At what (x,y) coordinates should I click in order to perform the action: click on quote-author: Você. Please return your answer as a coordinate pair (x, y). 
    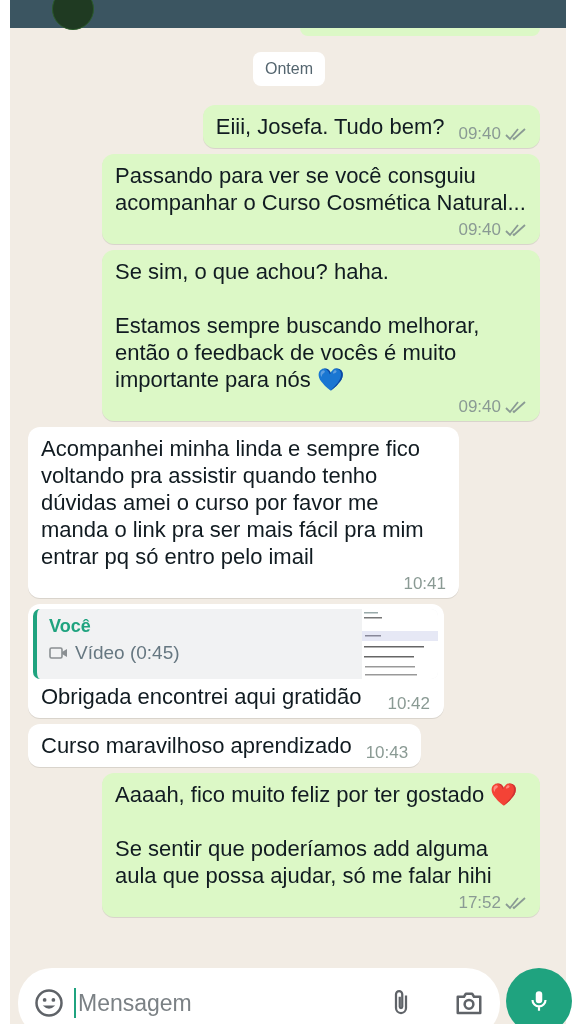
    Looking at the image, I should click on (70, 626).